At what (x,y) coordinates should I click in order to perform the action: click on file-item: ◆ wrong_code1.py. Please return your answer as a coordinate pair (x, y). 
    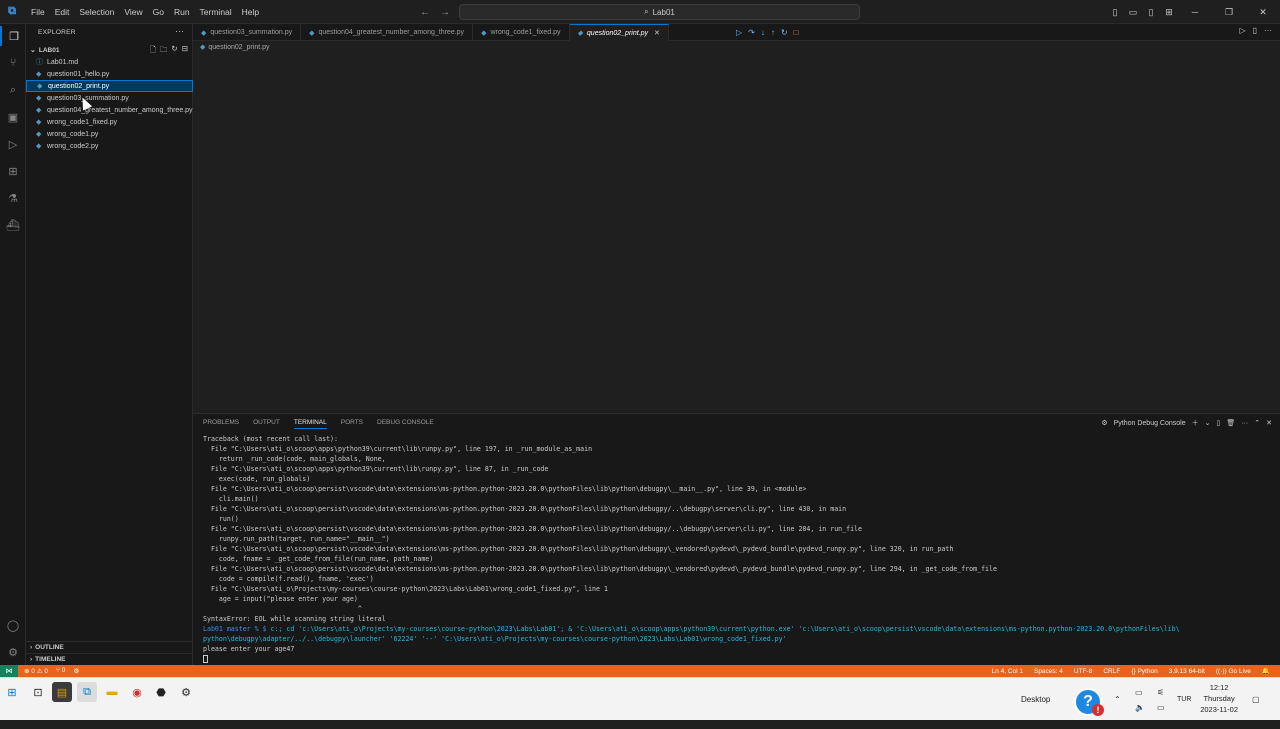
    Looking at the image, I should click on (109, 134).